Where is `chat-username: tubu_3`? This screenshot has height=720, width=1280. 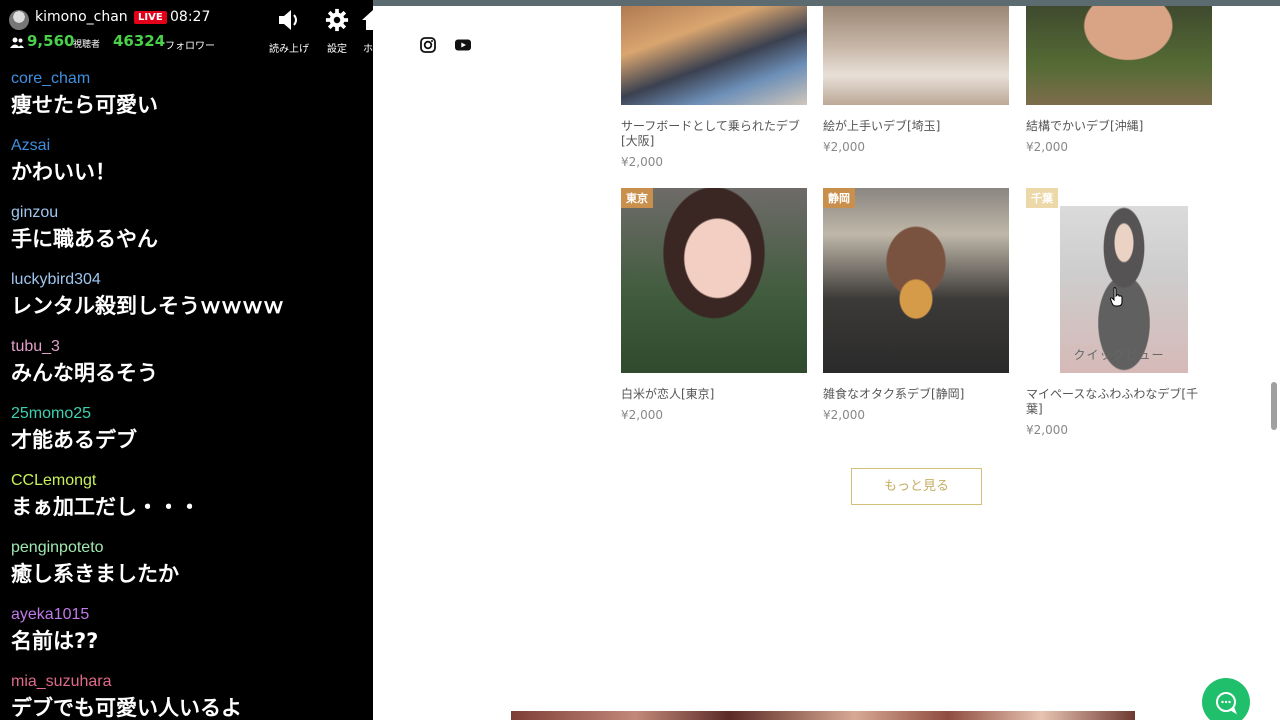 chat-username: tubu_3 is located at coordinates (35, 346).